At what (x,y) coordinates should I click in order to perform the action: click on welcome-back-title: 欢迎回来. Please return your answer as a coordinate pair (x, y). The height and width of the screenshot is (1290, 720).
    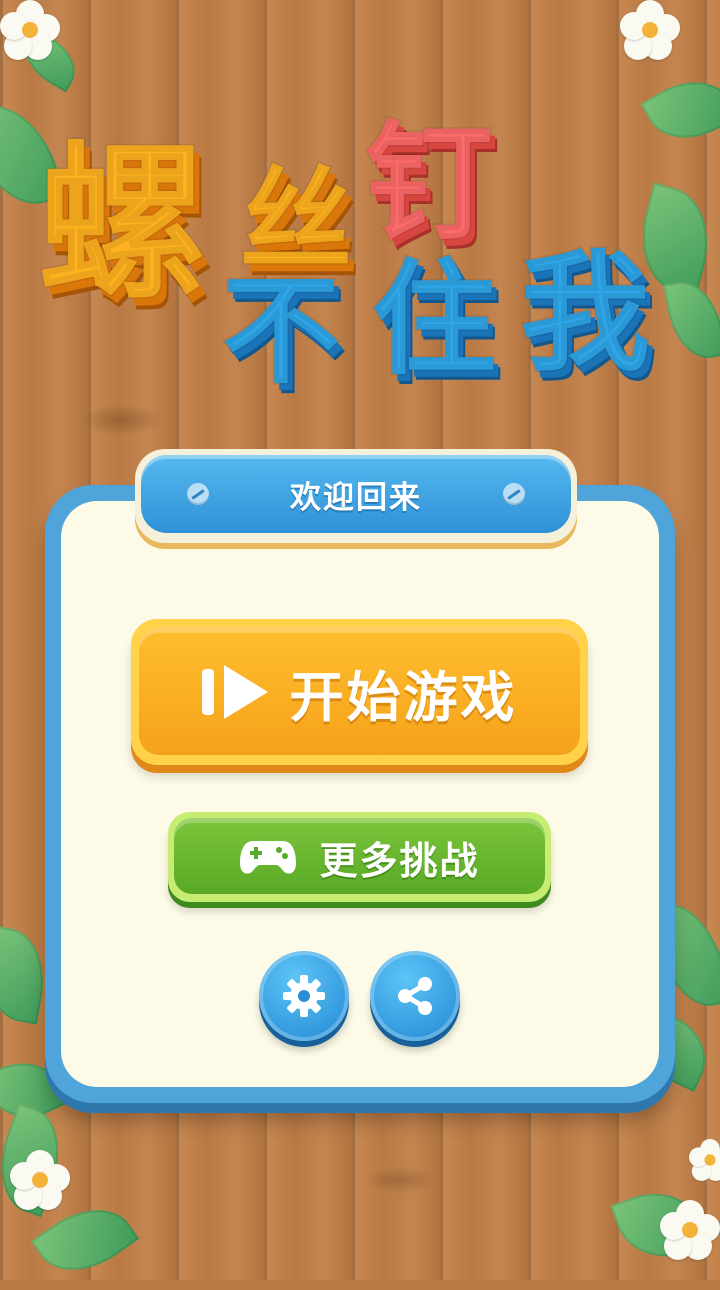
    Looking at the image, I should click on (356, 497).